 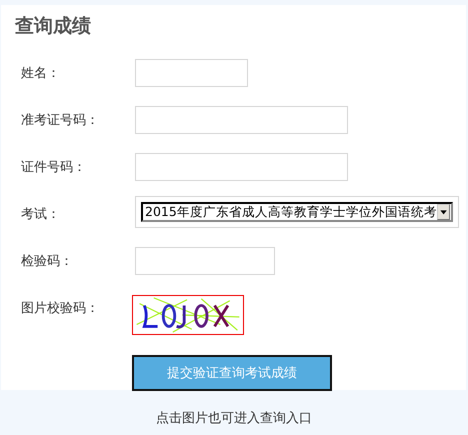 What do you see at coordinates (53, 26) in the screenshot?
I see `page-title: 查询成绩` at bounding box center [53, 26].